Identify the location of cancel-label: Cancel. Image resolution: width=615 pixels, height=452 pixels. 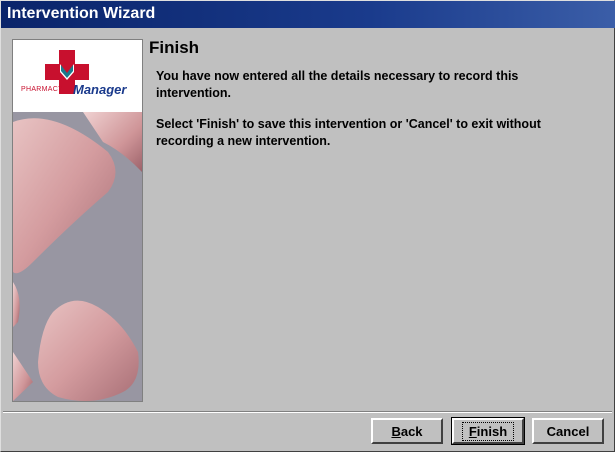
(568, 431).